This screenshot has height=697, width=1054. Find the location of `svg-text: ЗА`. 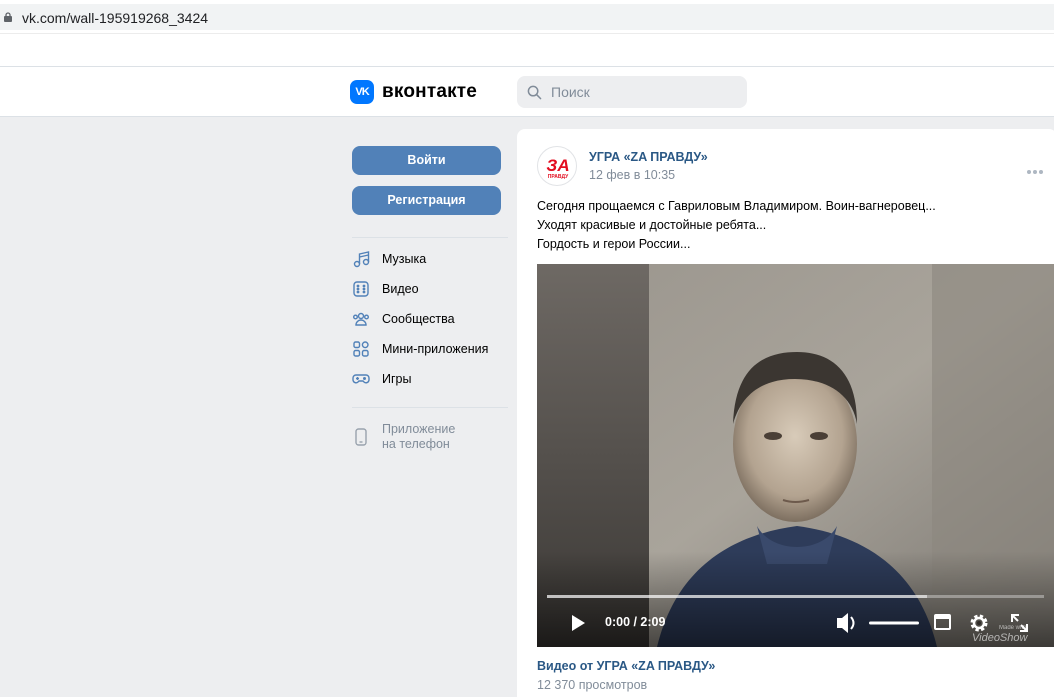

svg-text: ЗА is located at coordinates (557, 165).